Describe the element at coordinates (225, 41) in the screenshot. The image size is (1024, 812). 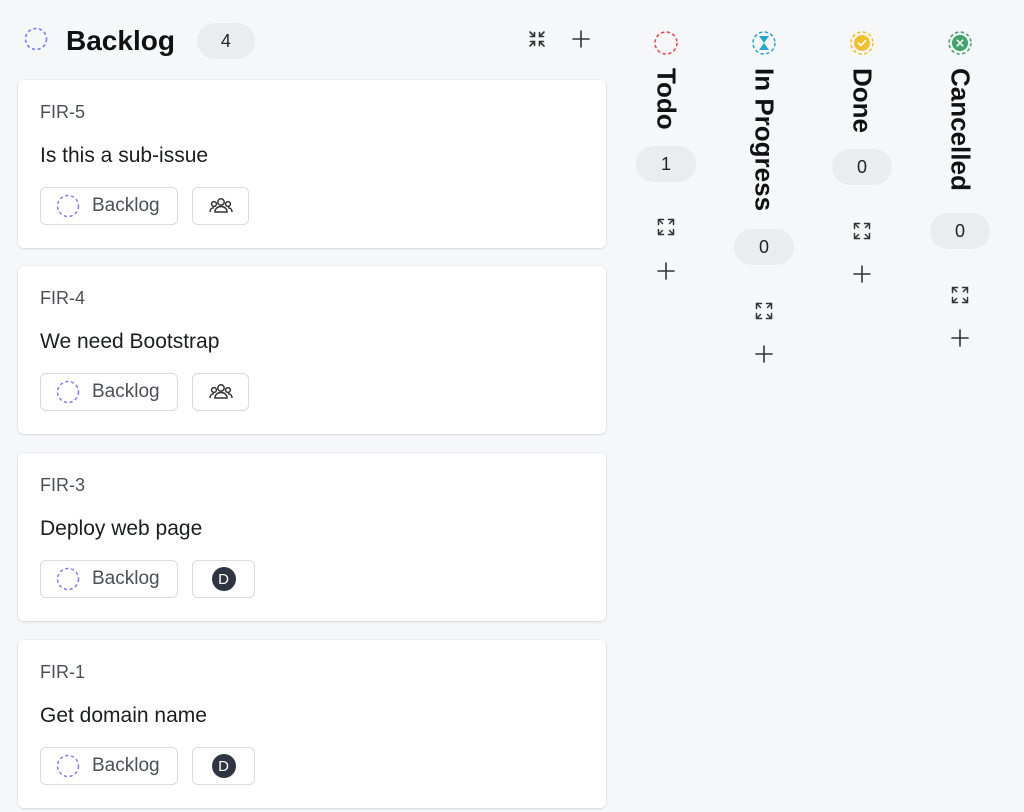
I see `backlog-count-badge: 4` at that location.